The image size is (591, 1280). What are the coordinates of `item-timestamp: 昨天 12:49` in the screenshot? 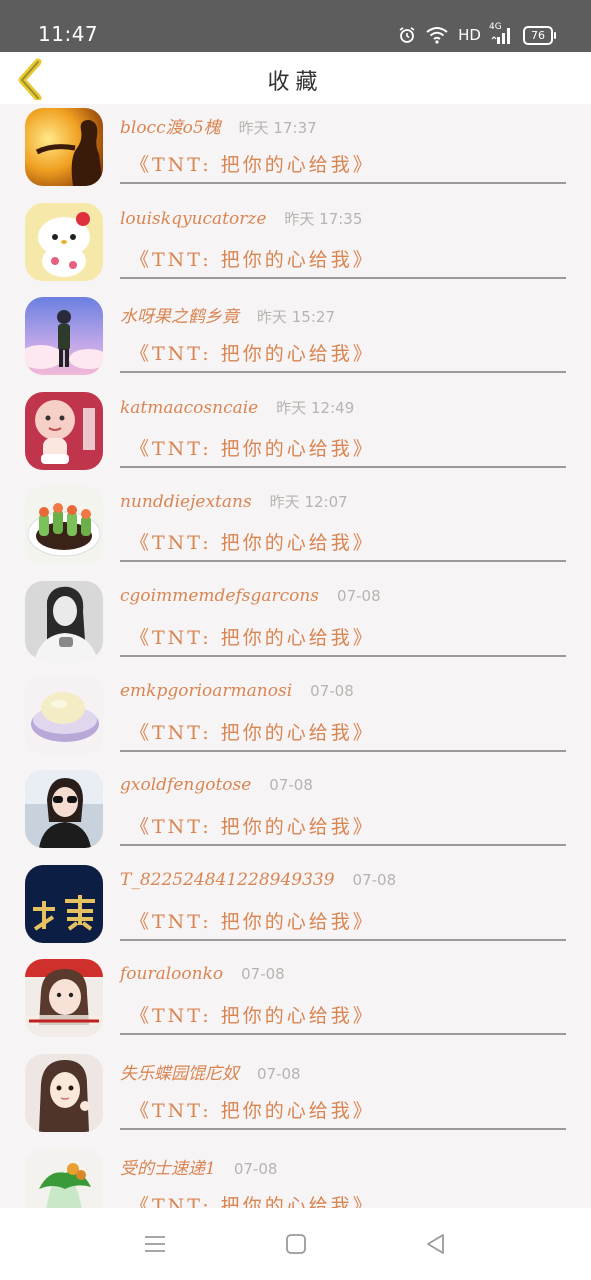 It's located at (315, 407).